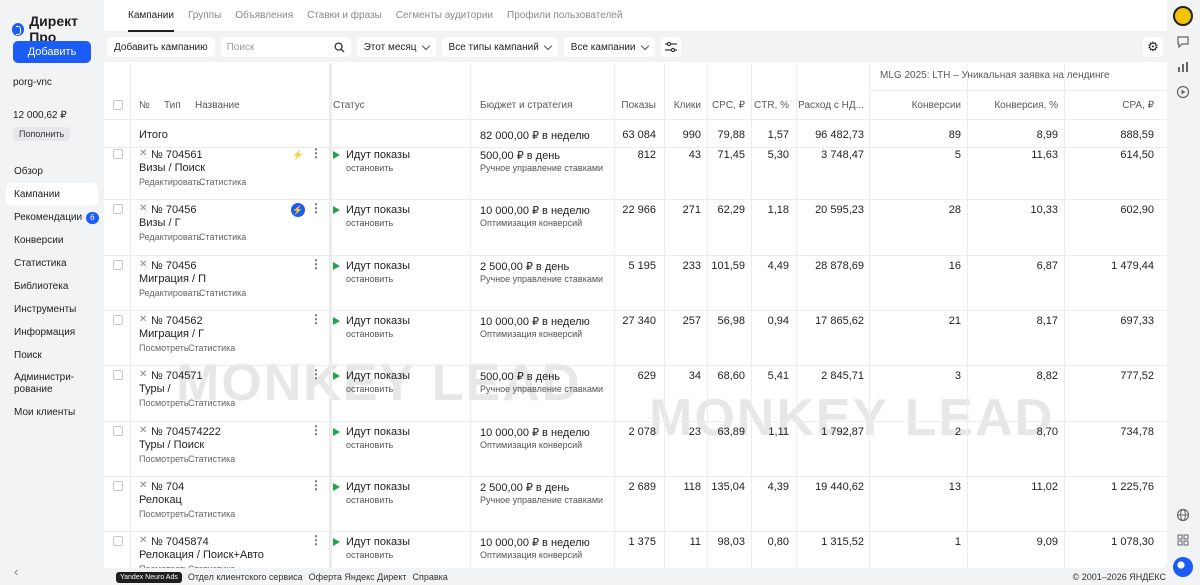 The width and height of the screenshot is (1200, 585). I want to click on globe-icon, so click(1183, 515).